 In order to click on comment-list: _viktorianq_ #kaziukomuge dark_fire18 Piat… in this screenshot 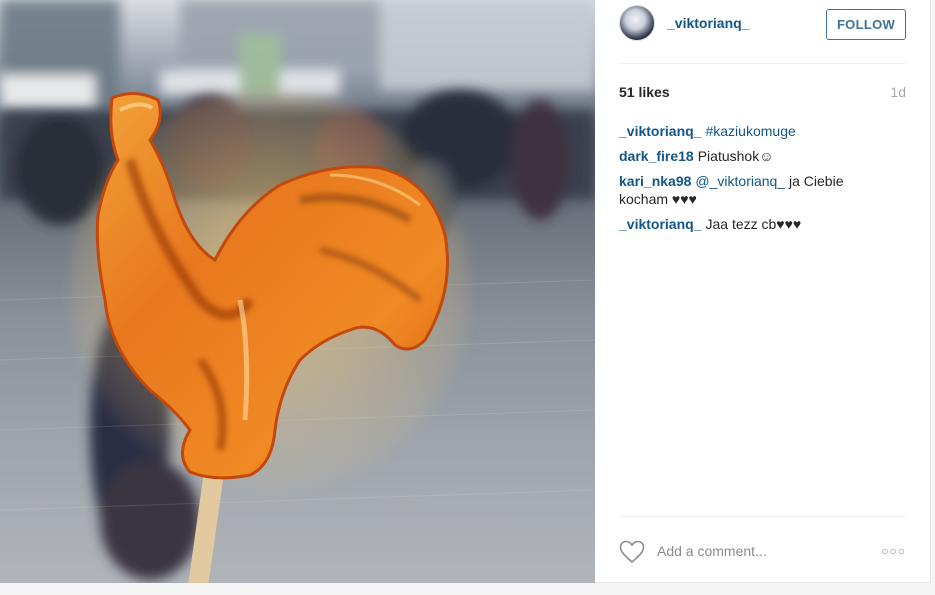, I will do `click(754, 181)`.